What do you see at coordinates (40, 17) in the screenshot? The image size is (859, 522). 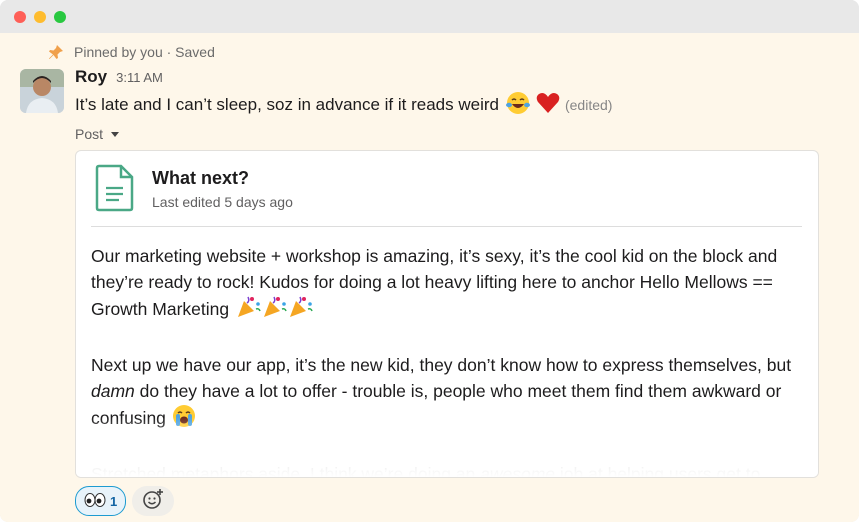 I see `minimize-window-button` at bounding box center [40, 17].